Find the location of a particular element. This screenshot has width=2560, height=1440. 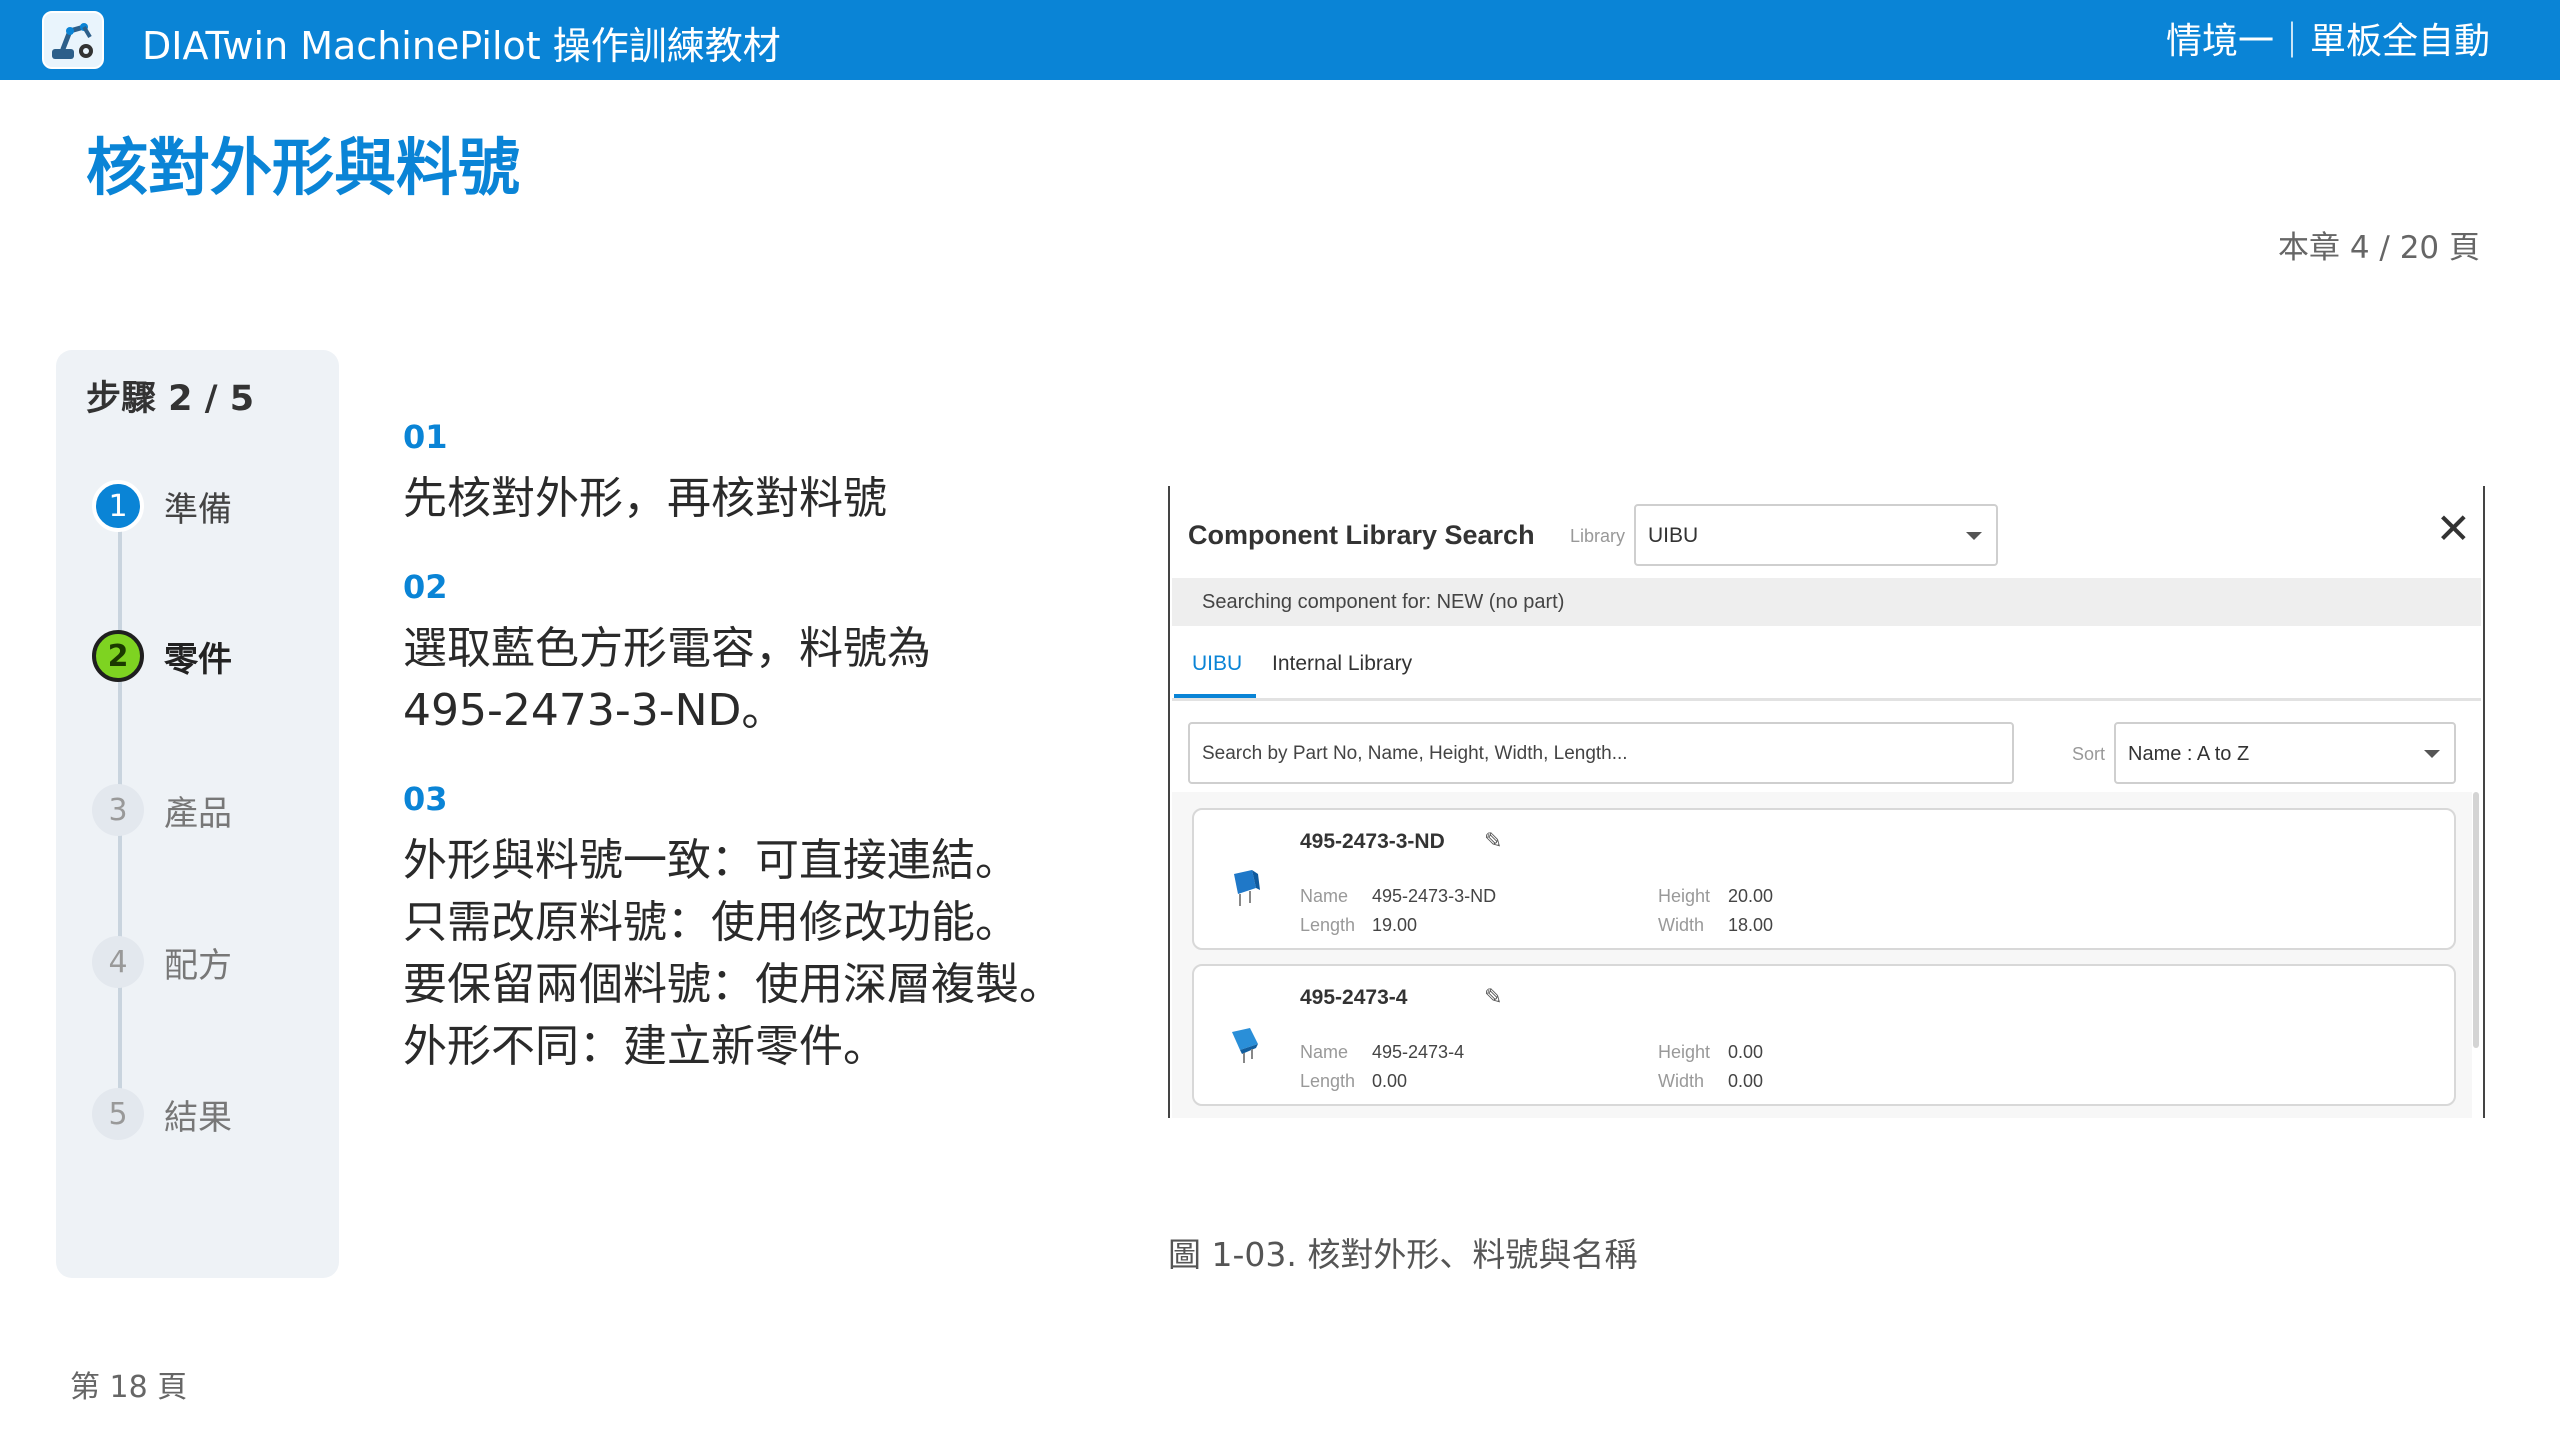

library-select: UIBU is located at coordinates (1816, 535).